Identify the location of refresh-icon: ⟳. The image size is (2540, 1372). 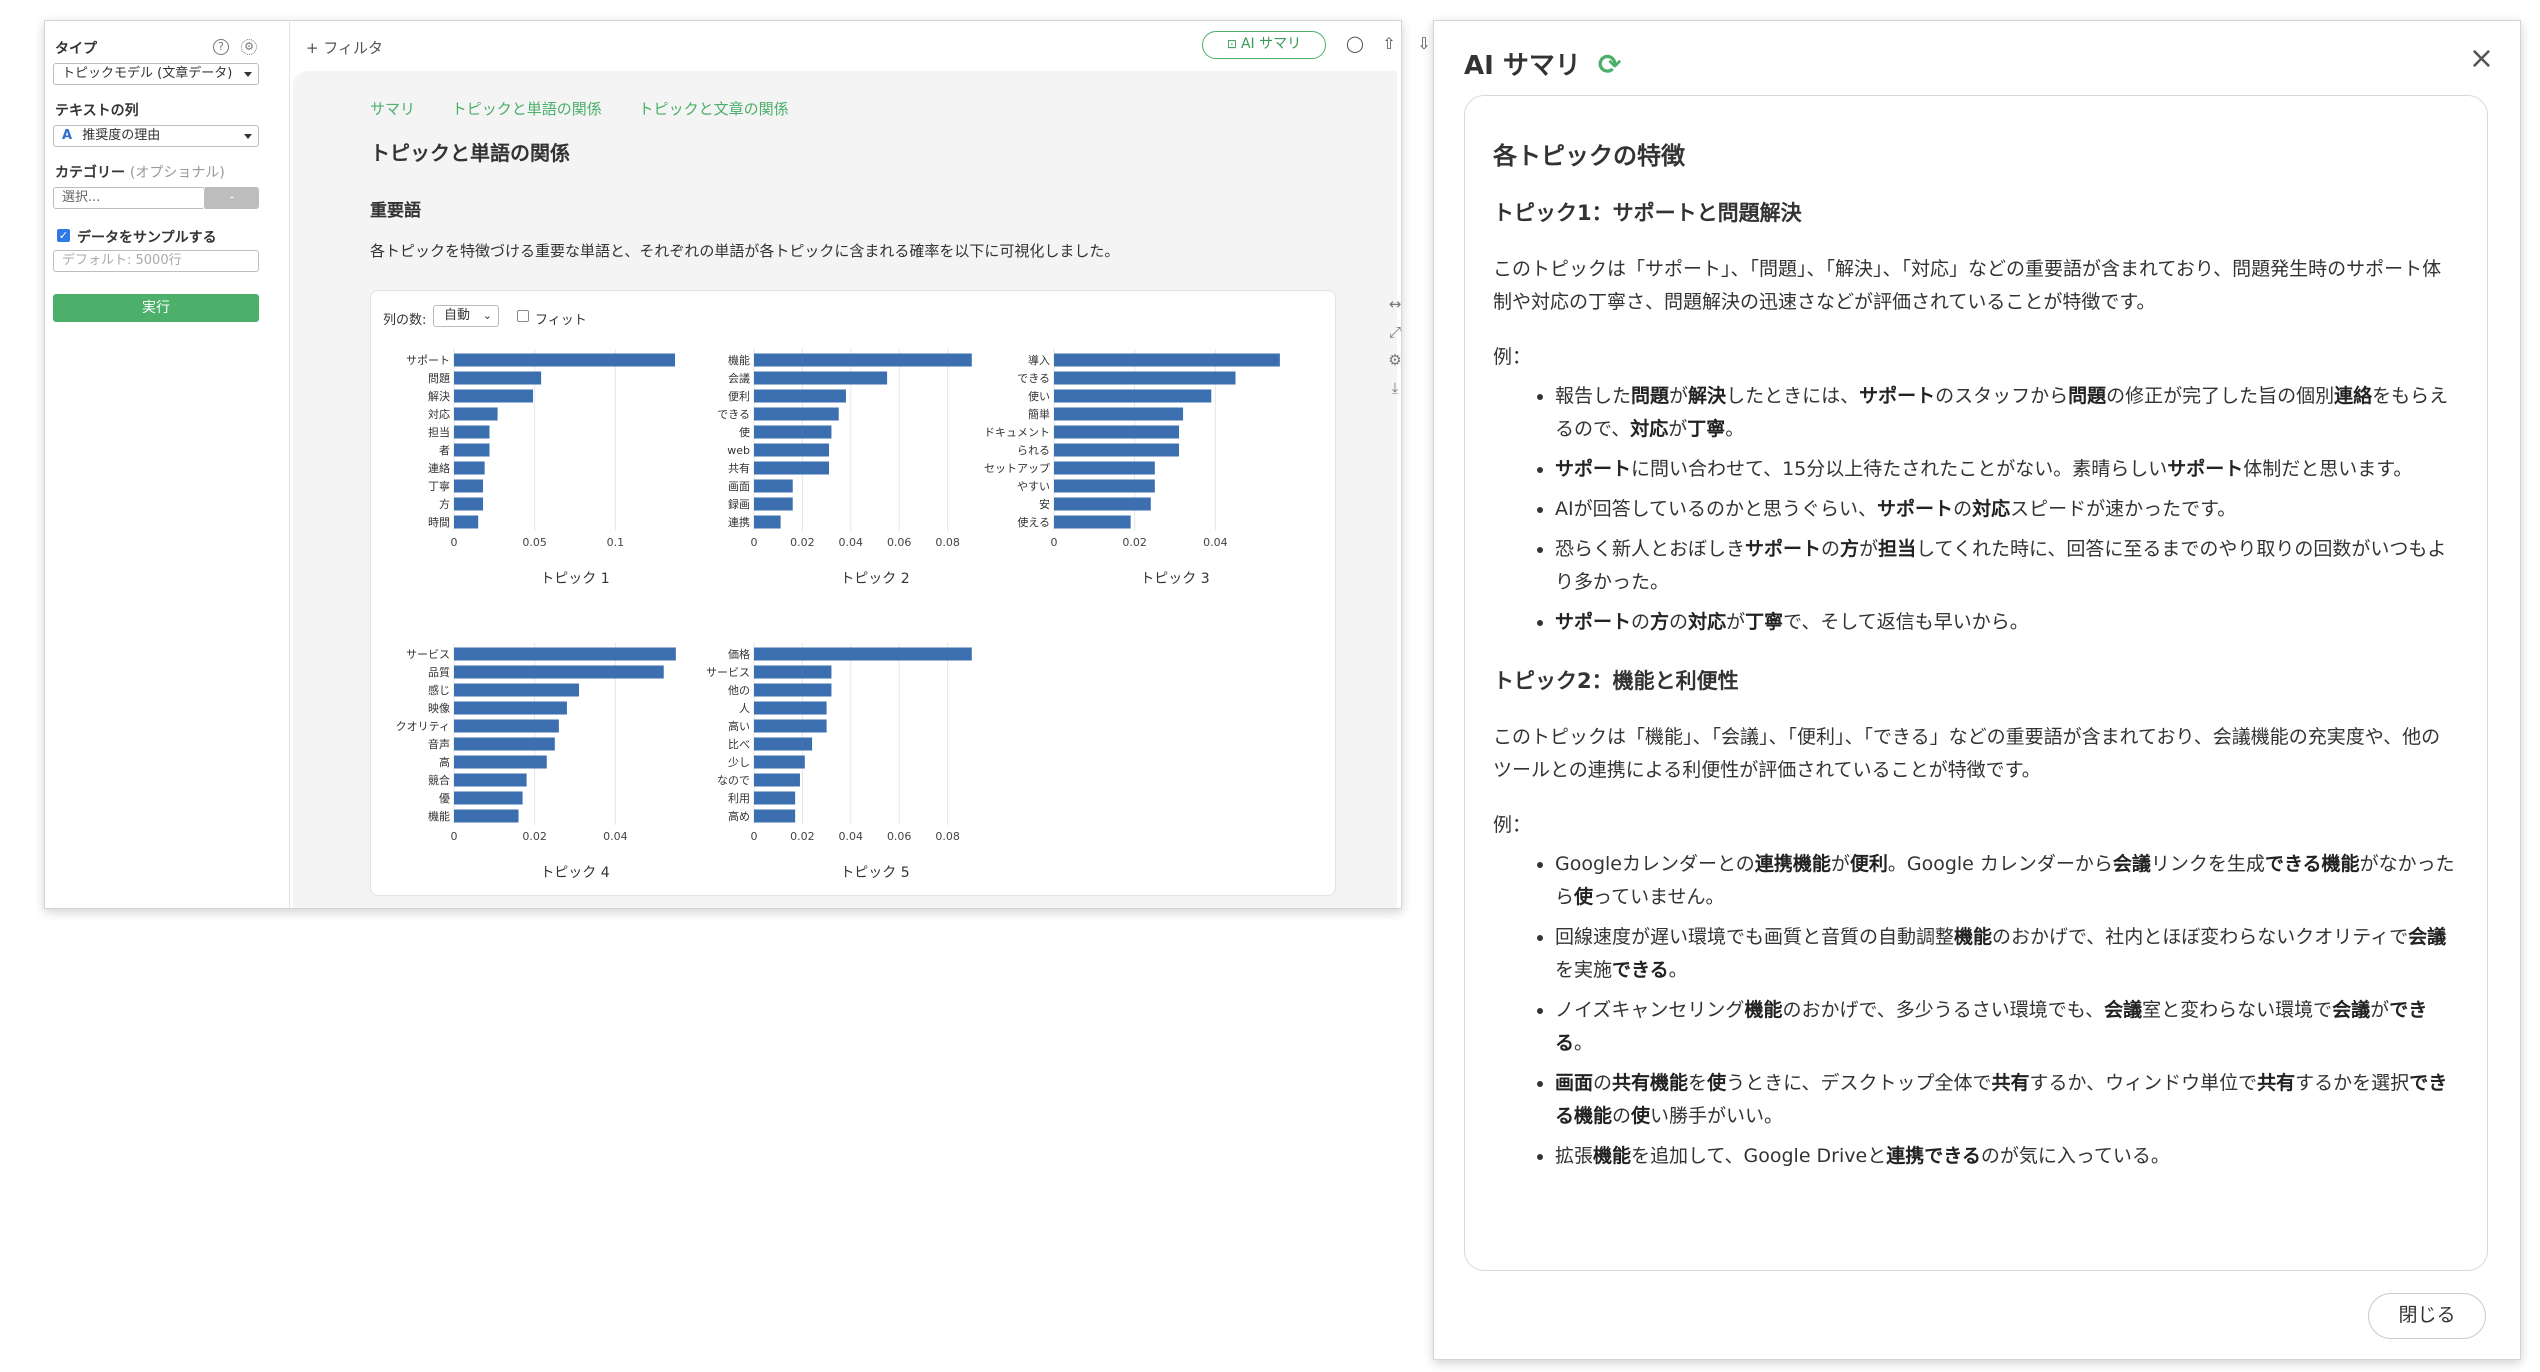
(1609, 64).